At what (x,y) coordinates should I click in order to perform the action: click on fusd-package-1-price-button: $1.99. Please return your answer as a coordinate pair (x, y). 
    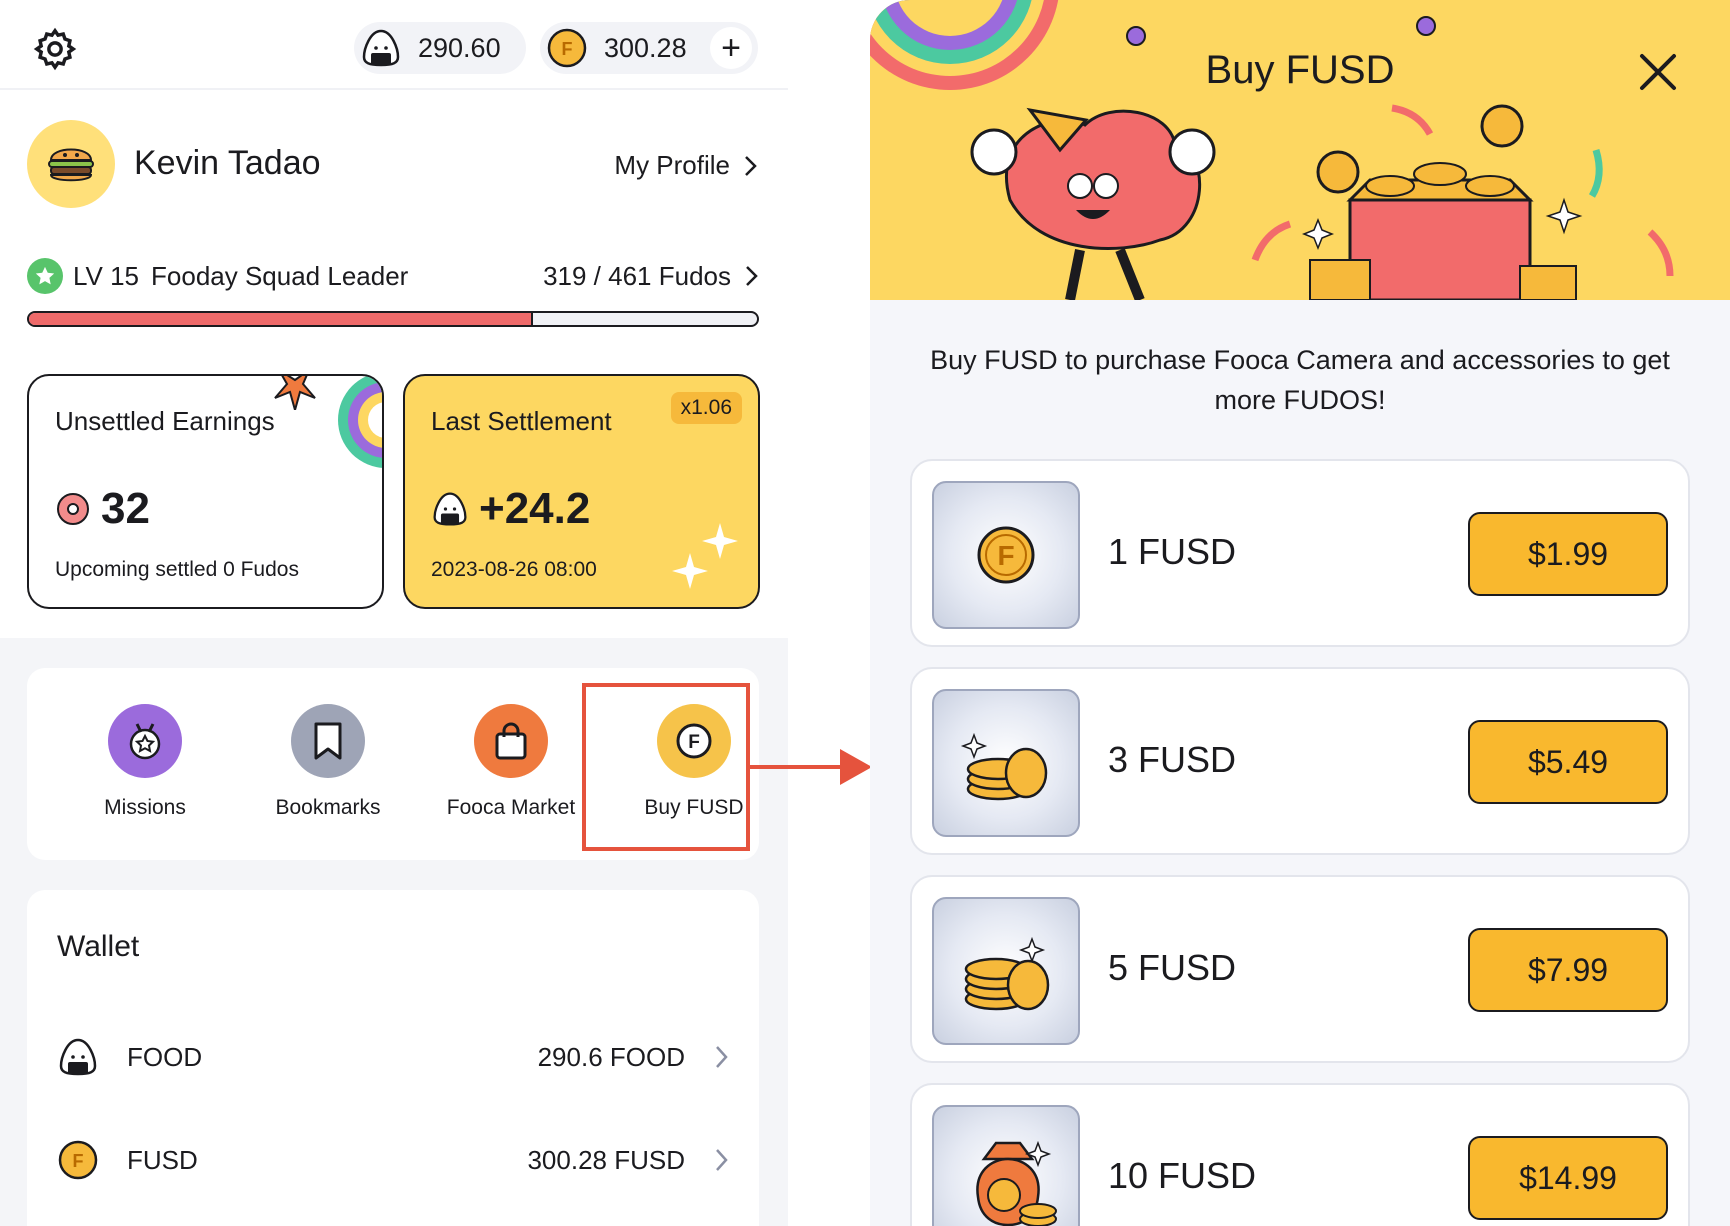
    Looking at the image, I should click on (1568, 554).